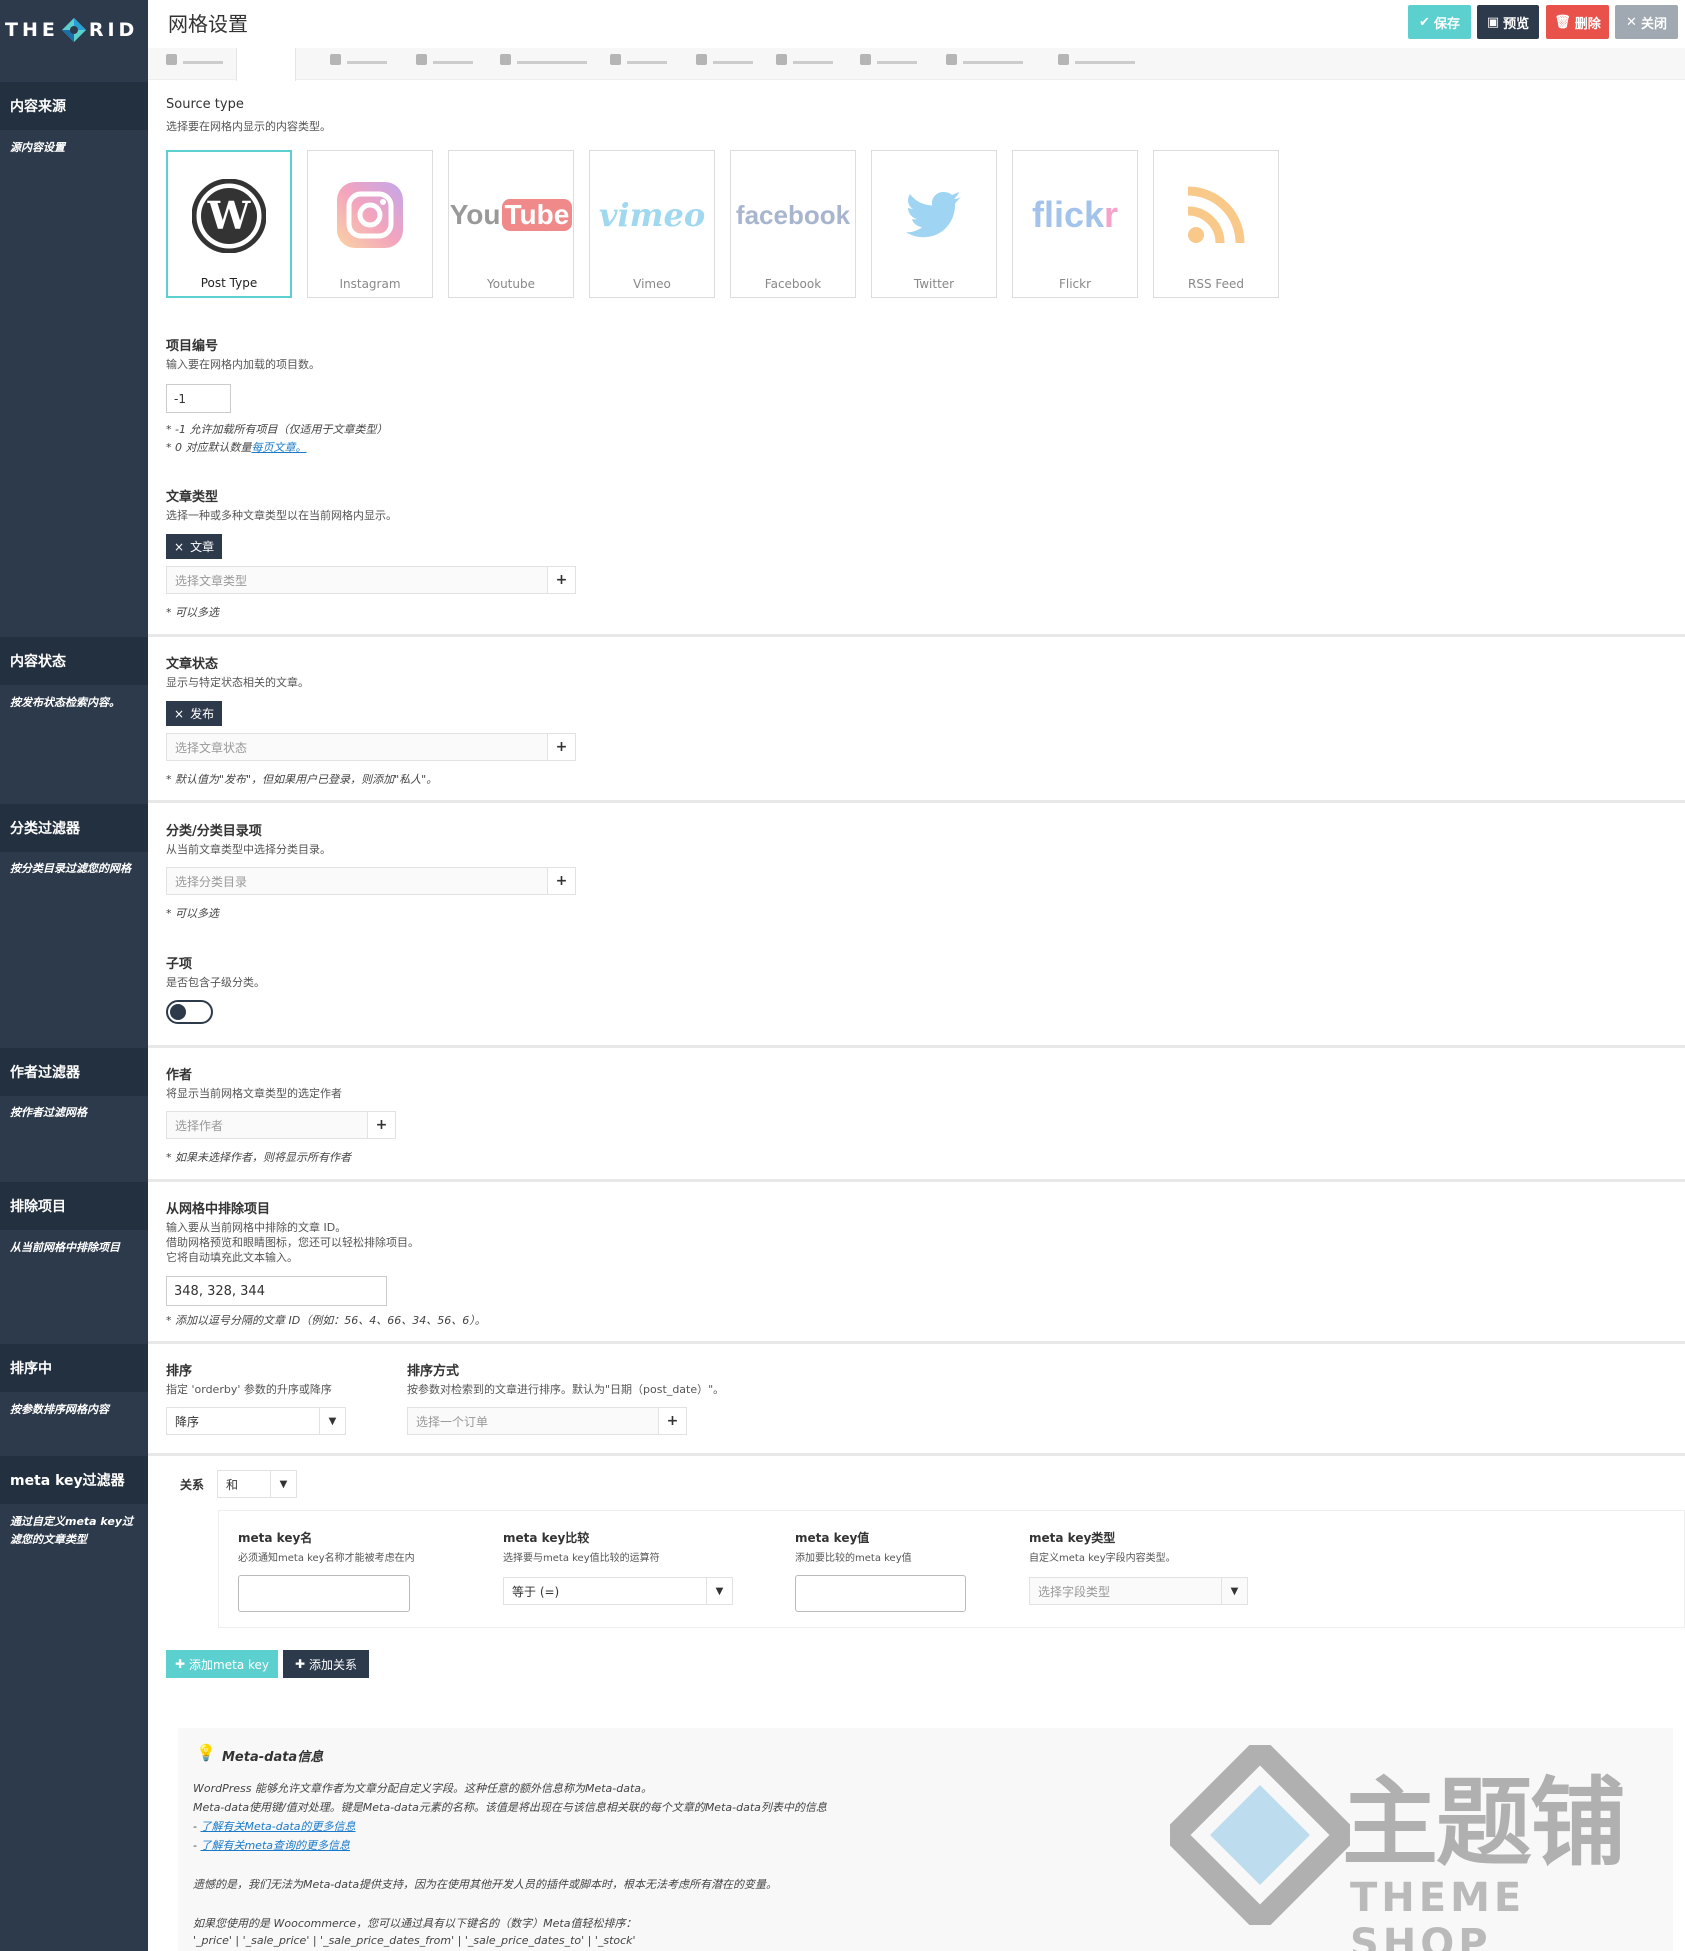 The height and width of the screenshot is (1951, 1685). What do you see at coordinates (281, 1125) in the screenshot?
I see `author-select: 选择作者 +` at bounding box center [281, 1125].